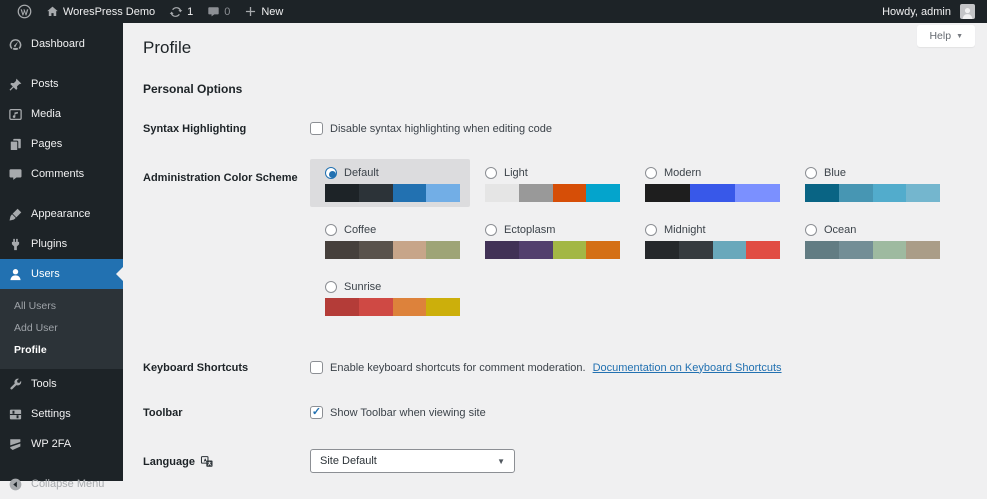  Describe the element at coordinates (316, 128) in the screenshot. I see `disable-syntax-highlighting-checkbox` at that location.